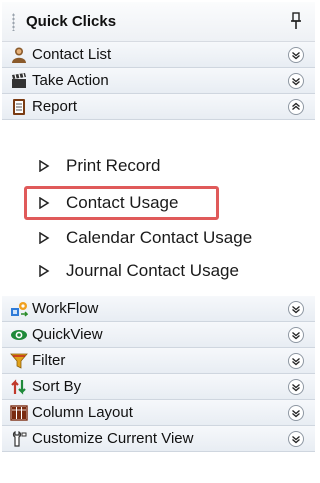  Describe the element at coordinates (19, 309) in the screenshot. I see `workflow-icon` at that location.